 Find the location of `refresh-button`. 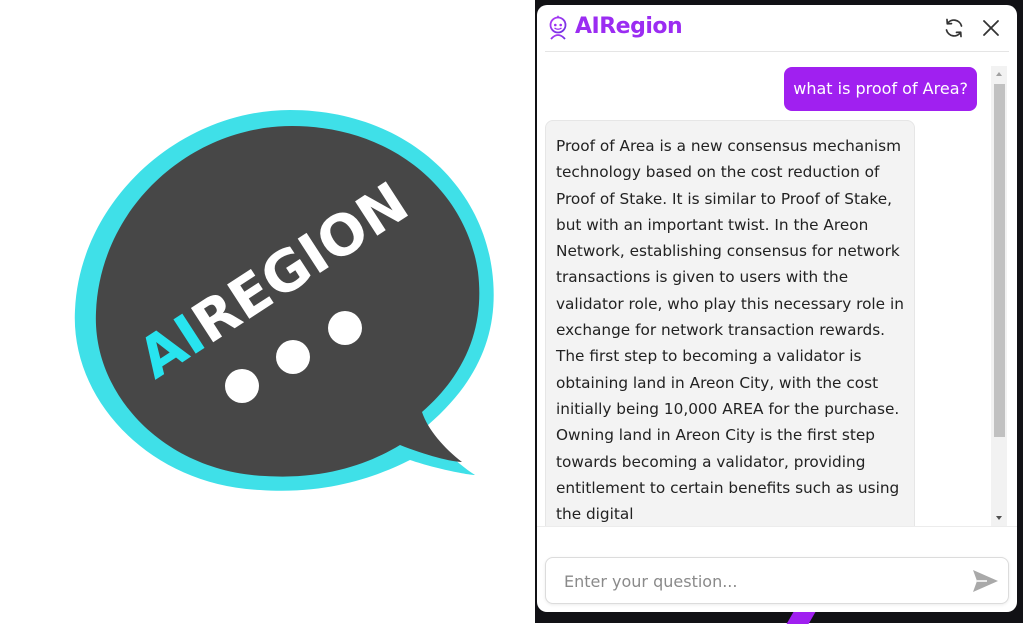

refresh-button is located at coordinates (954, 28).